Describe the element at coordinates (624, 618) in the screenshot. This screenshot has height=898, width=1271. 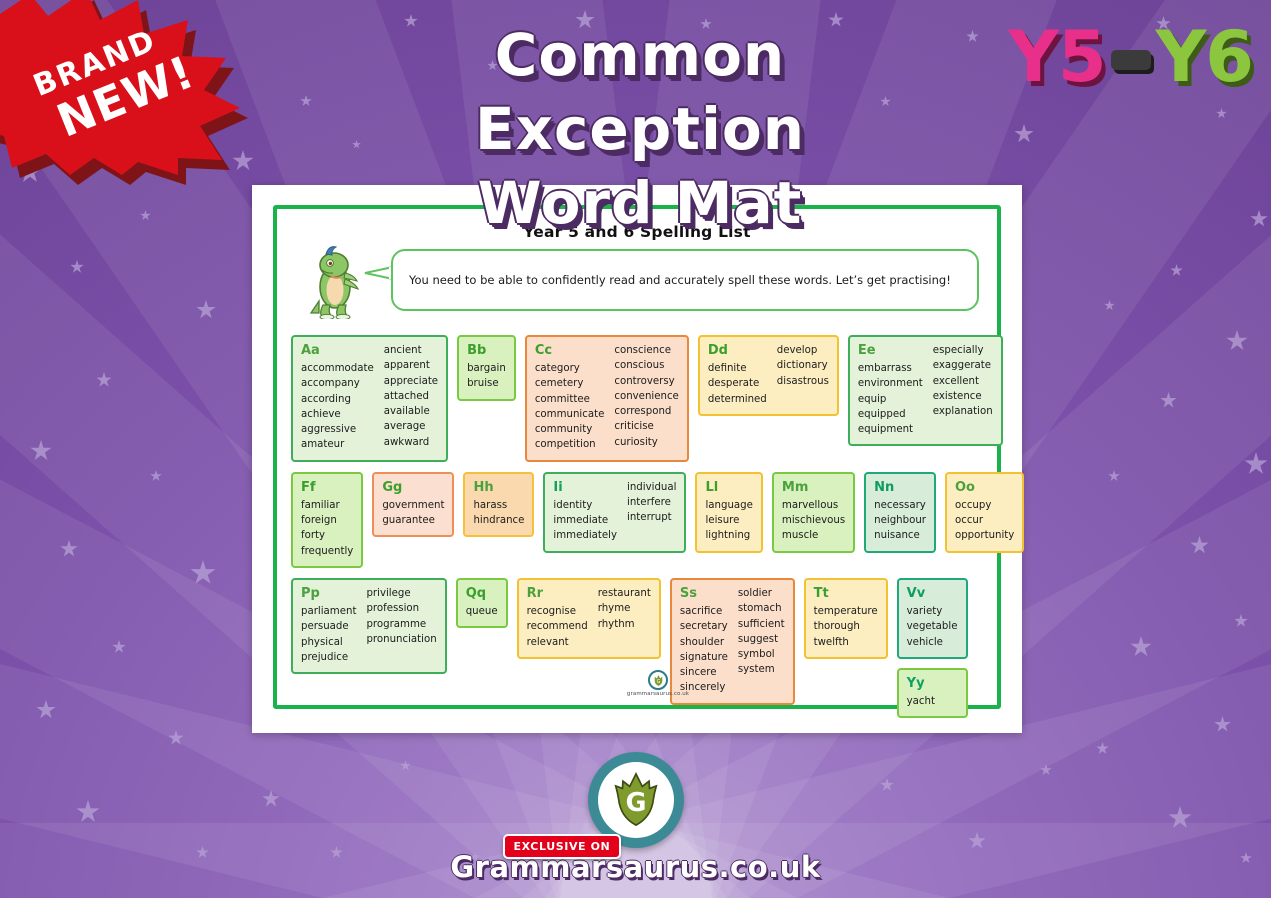
I see `word-column-2: restaurant rhyme rhythm` at that location.